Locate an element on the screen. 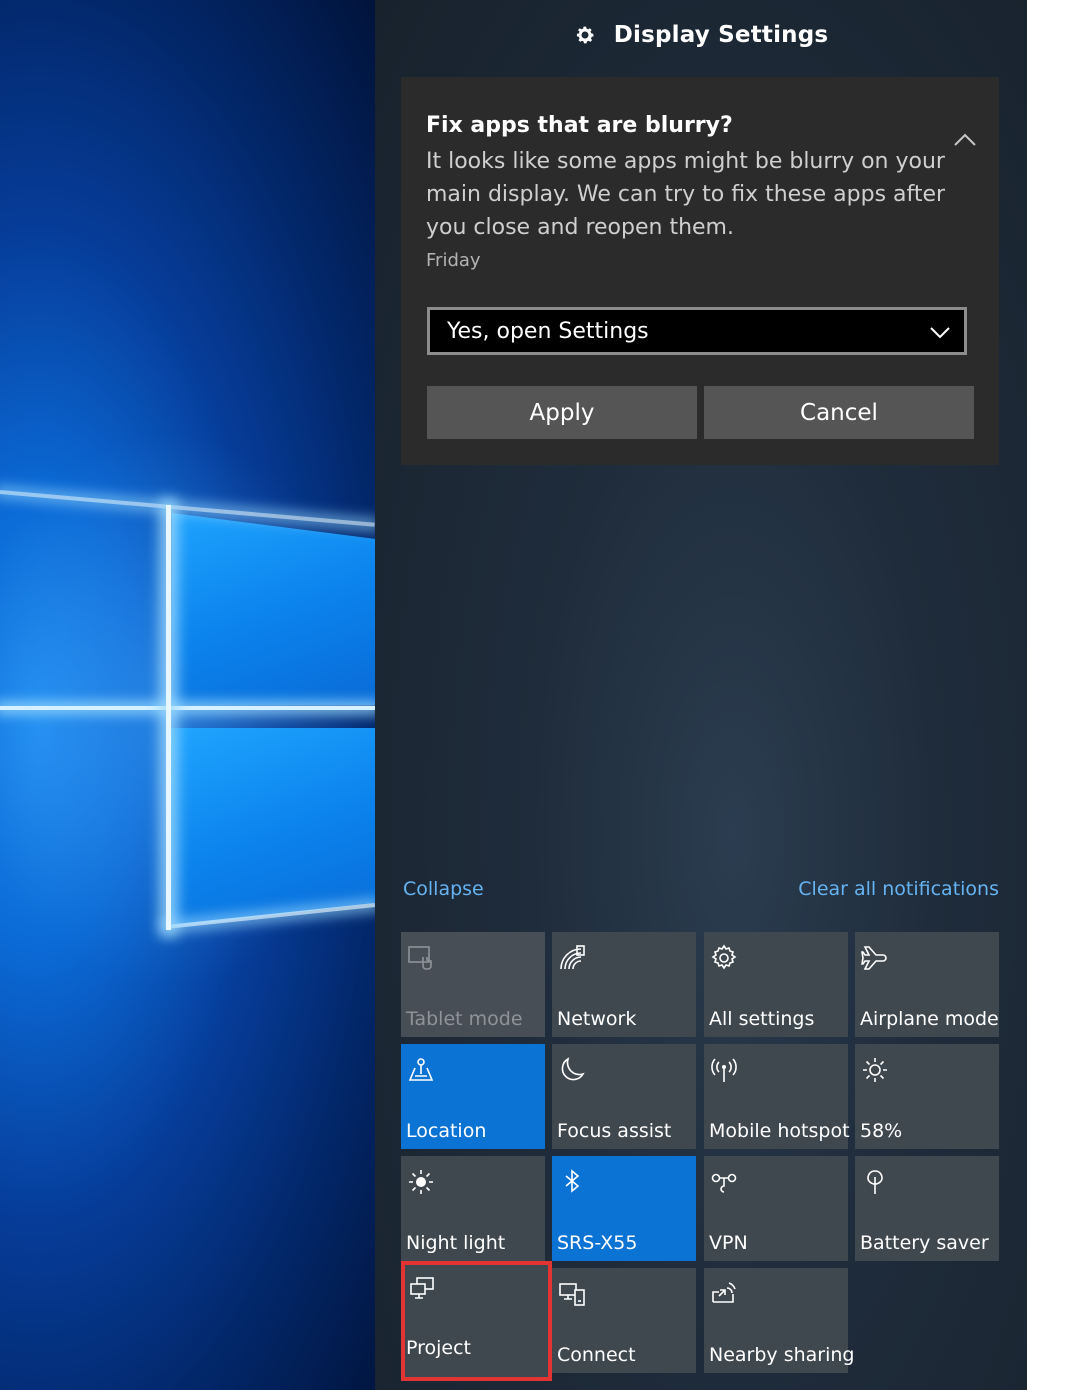 The width and height of the screenshot is (1079, 1390). connect-icon is located at coordinates (572, 1294).